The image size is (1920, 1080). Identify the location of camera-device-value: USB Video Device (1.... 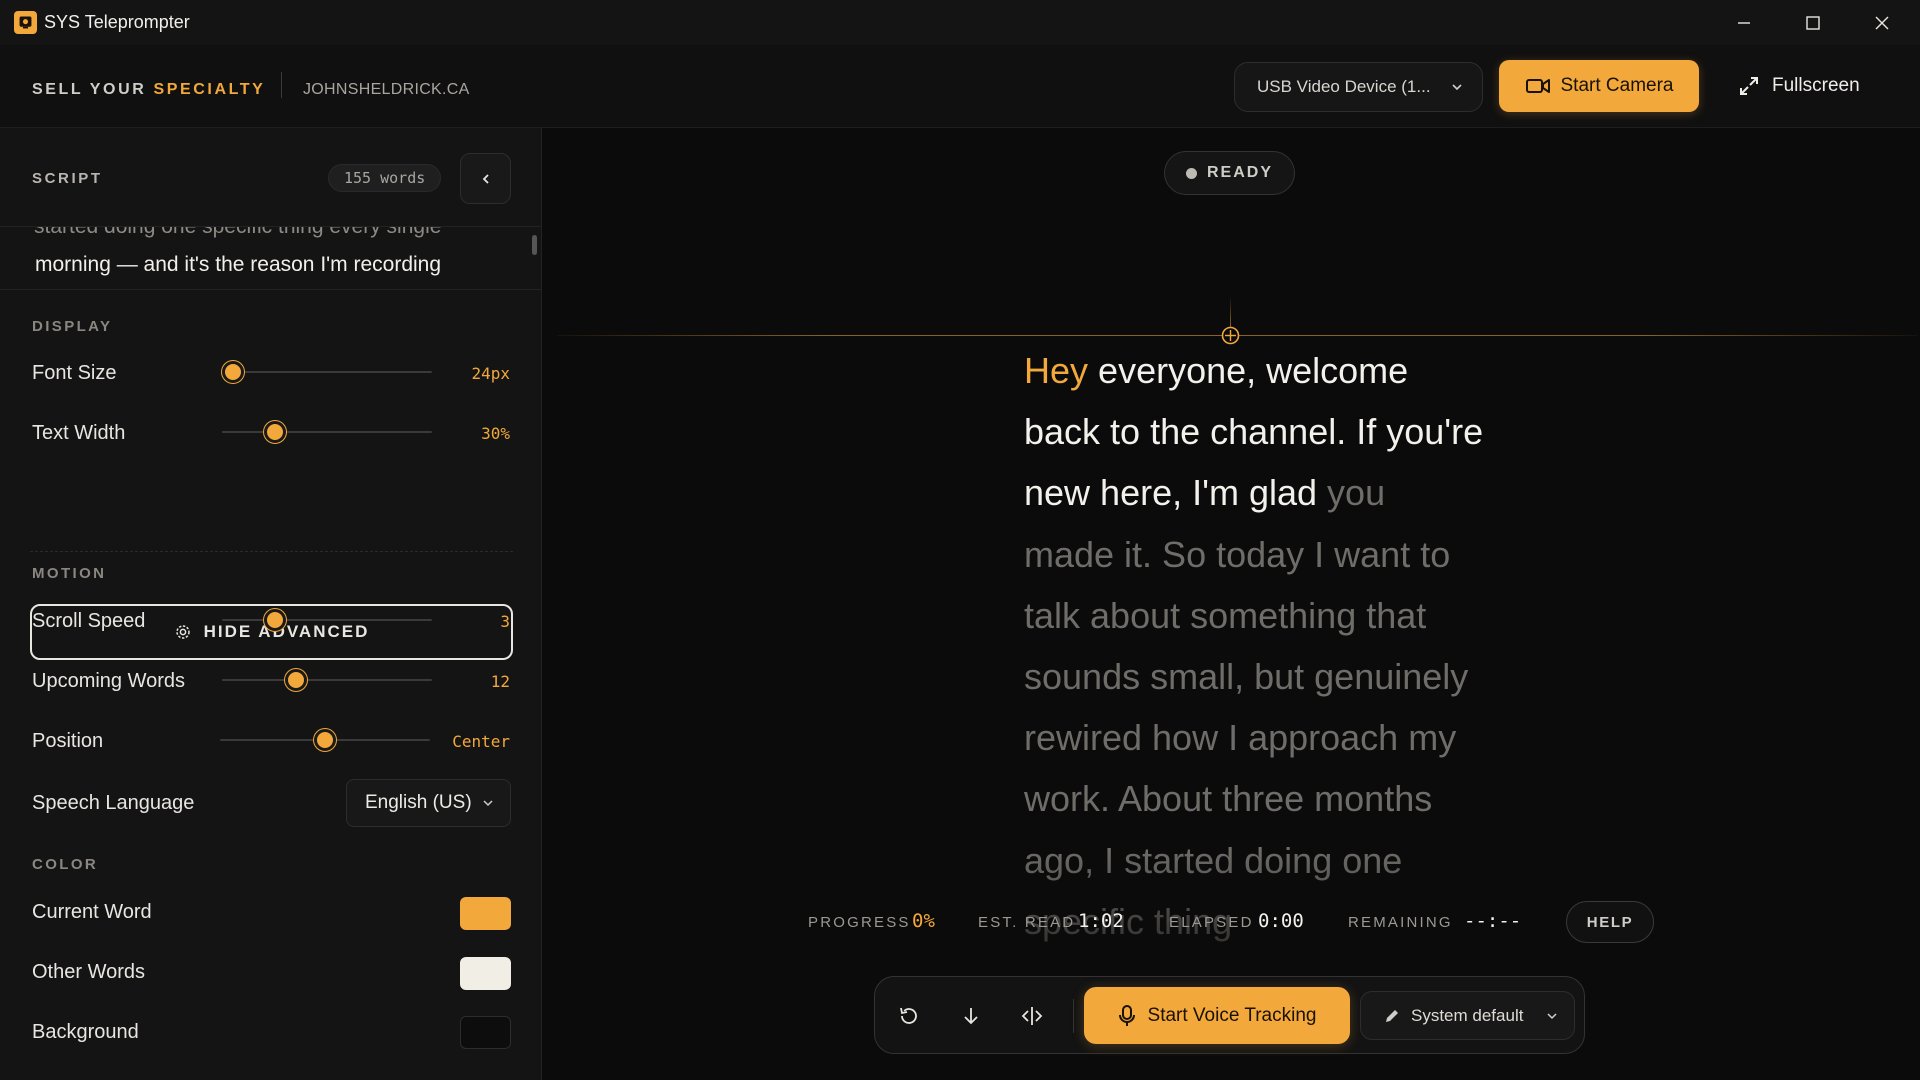
(1344, 86).